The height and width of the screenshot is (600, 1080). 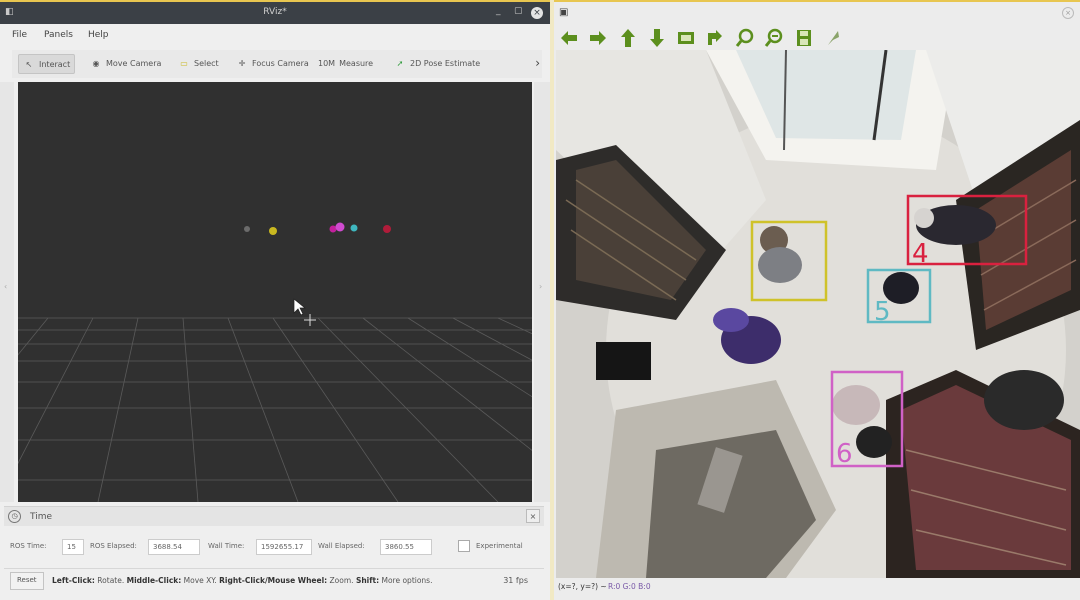 I want to click on maximize-button: ▢, so click(x=518, y=11).